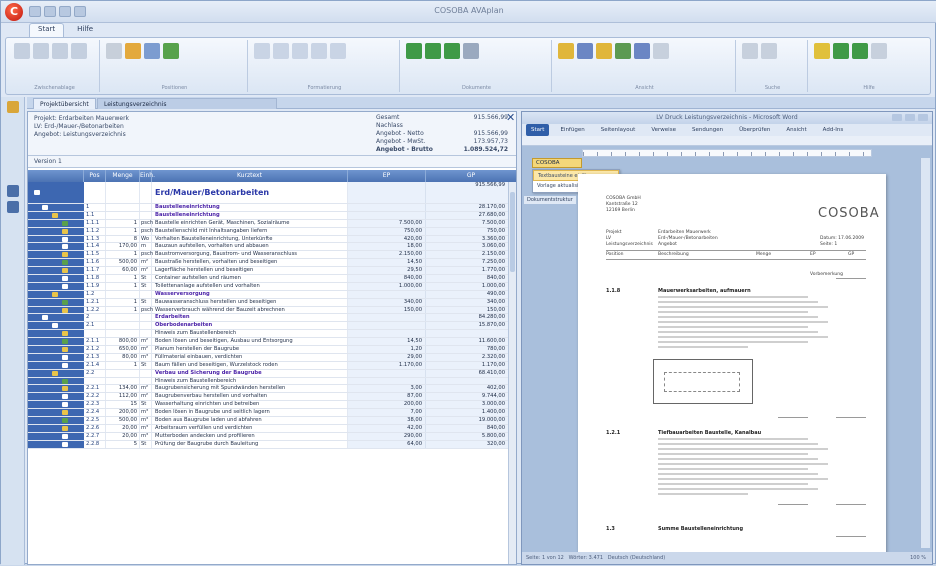 The image size is (936, 566). I want to click on word-tab: Ansicht, so click(796, 130).